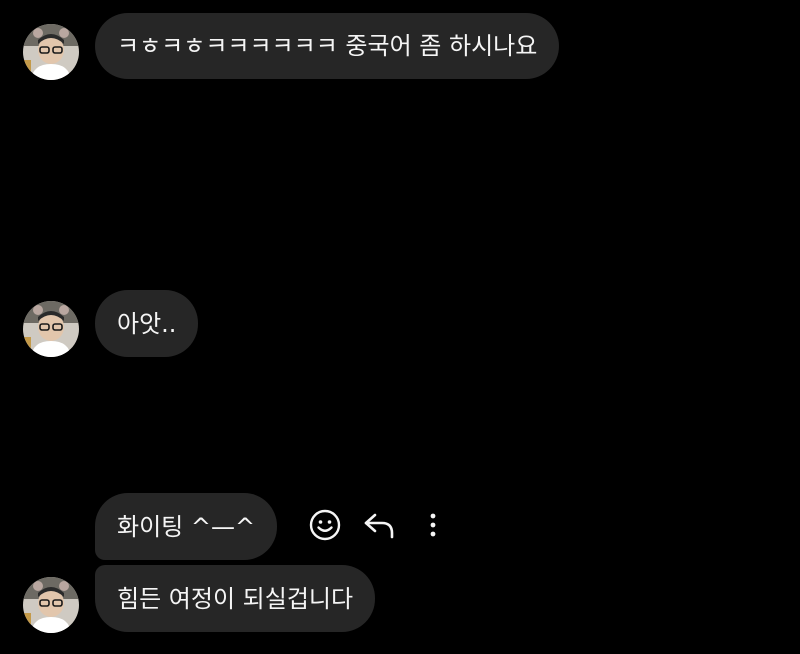 This screenshot has width=800, height=654. I want to click on message-text: 아앗.., so click(147, 323).